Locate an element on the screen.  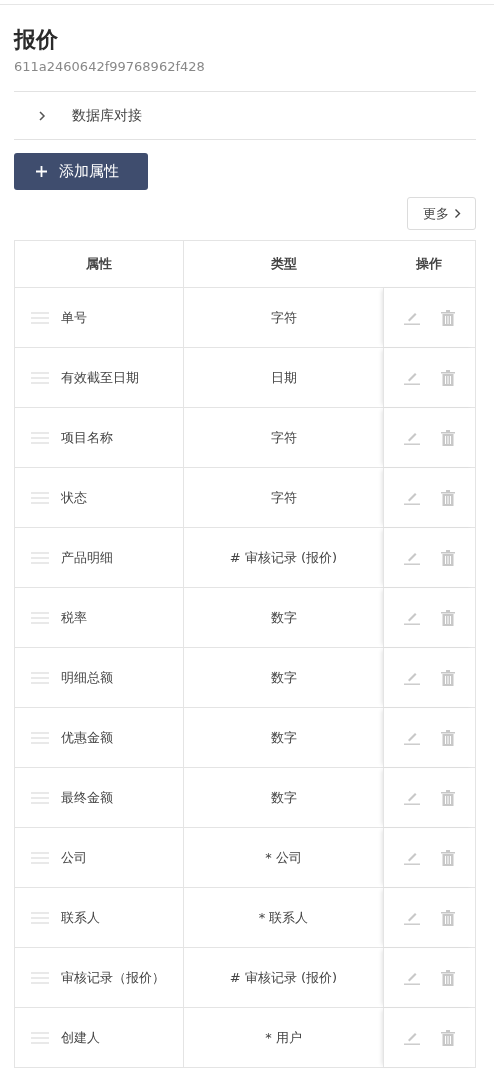
plus-icon is located at coordinates (41, 171).